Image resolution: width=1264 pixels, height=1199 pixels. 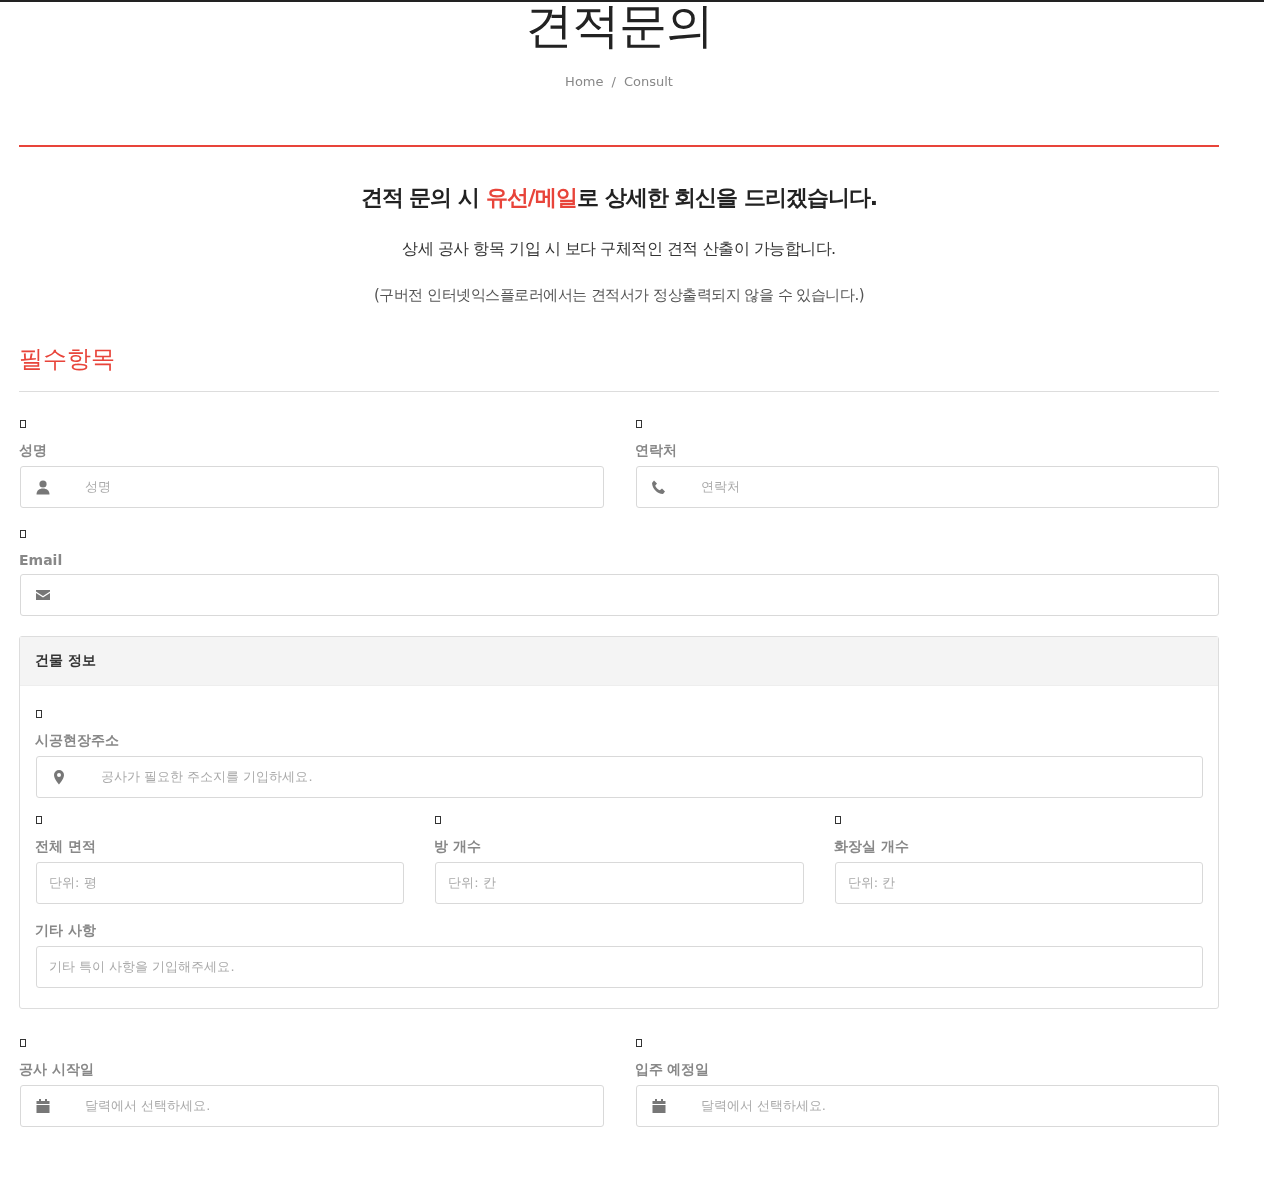 What do you see at coordinates (672, 1070) in the screenshot?
I see `field-label: 입주 예정일` at bounding box center [672, 1070].